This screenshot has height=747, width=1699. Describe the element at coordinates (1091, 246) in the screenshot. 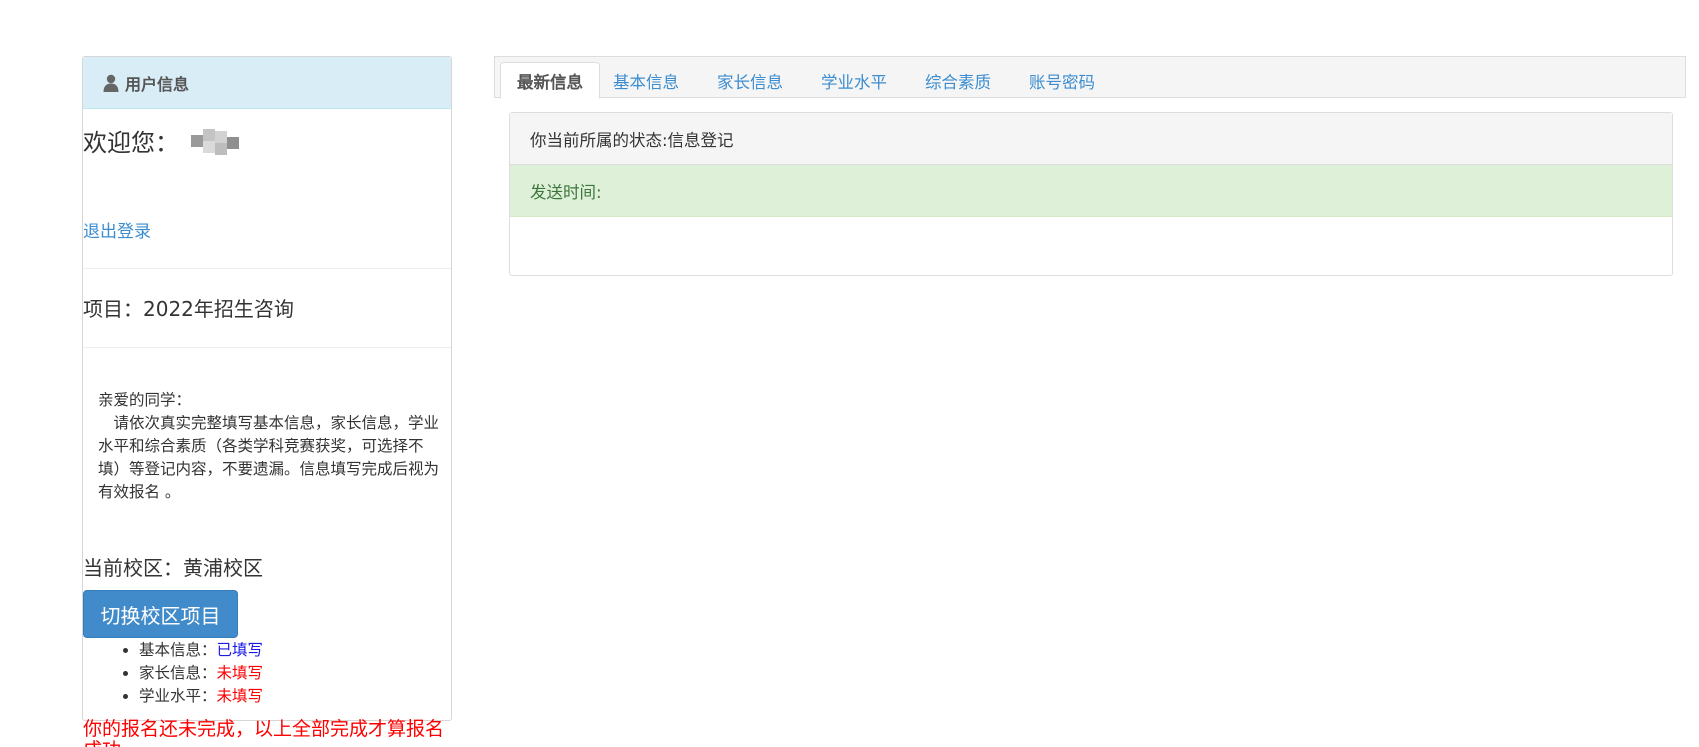

I see `message-body` at that location.